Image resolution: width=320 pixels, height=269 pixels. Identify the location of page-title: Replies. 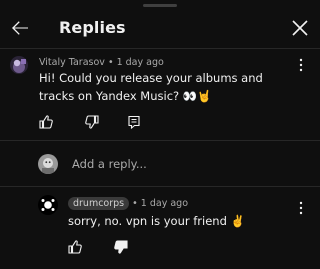
(92, 27).